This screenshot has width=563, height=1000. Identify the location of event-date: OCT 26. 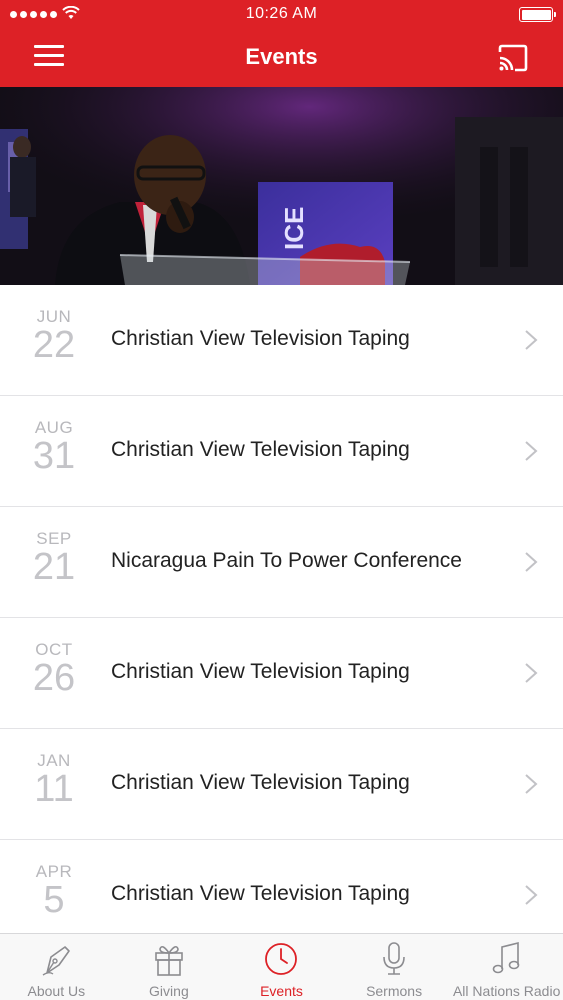
(54, 669).